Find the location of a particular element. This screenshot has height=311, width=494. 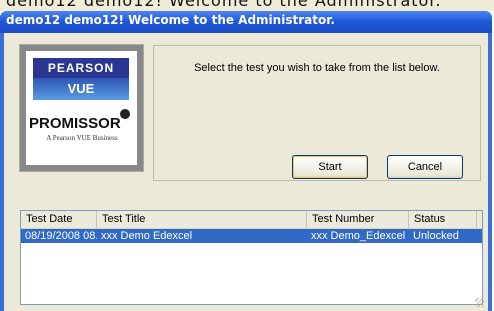

column-header-test-title: Test Title is located at coordinates (202, 219).